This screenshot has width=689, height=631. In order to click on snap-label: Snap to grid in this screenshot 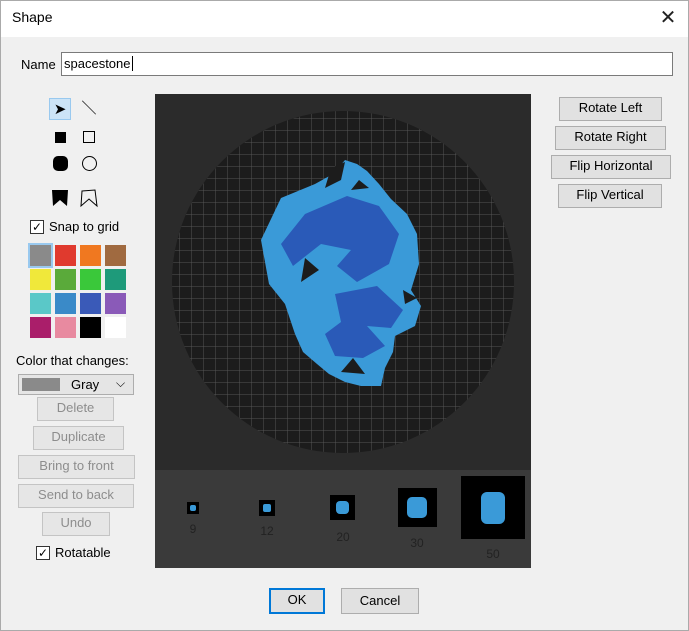, I will do `click(84, 226)`.